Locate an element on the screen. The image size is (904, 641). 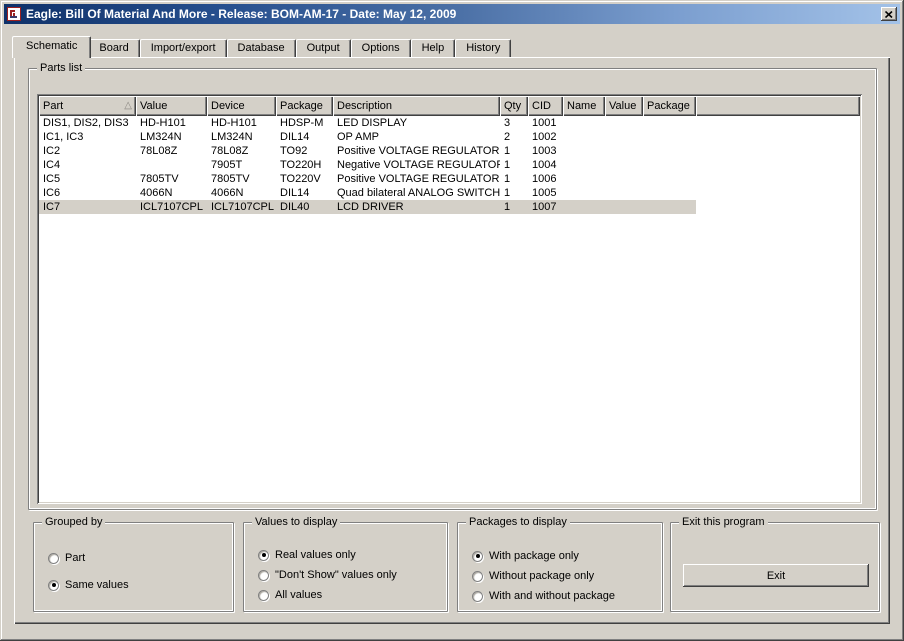
cell-cid: 1001 is located at coordinates (544, 123).